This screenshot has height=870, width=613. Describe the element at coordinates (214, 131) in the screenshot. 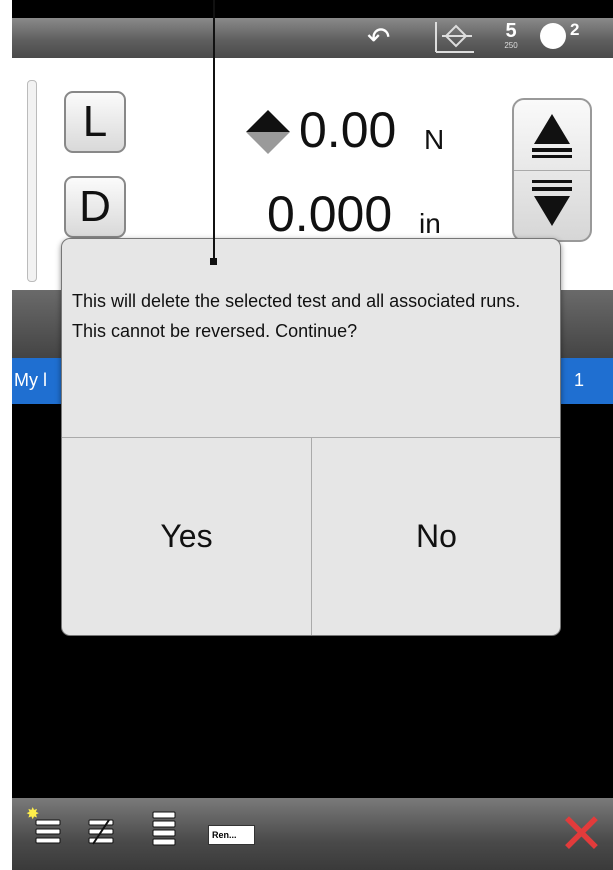

I see `callout-line` at that location.